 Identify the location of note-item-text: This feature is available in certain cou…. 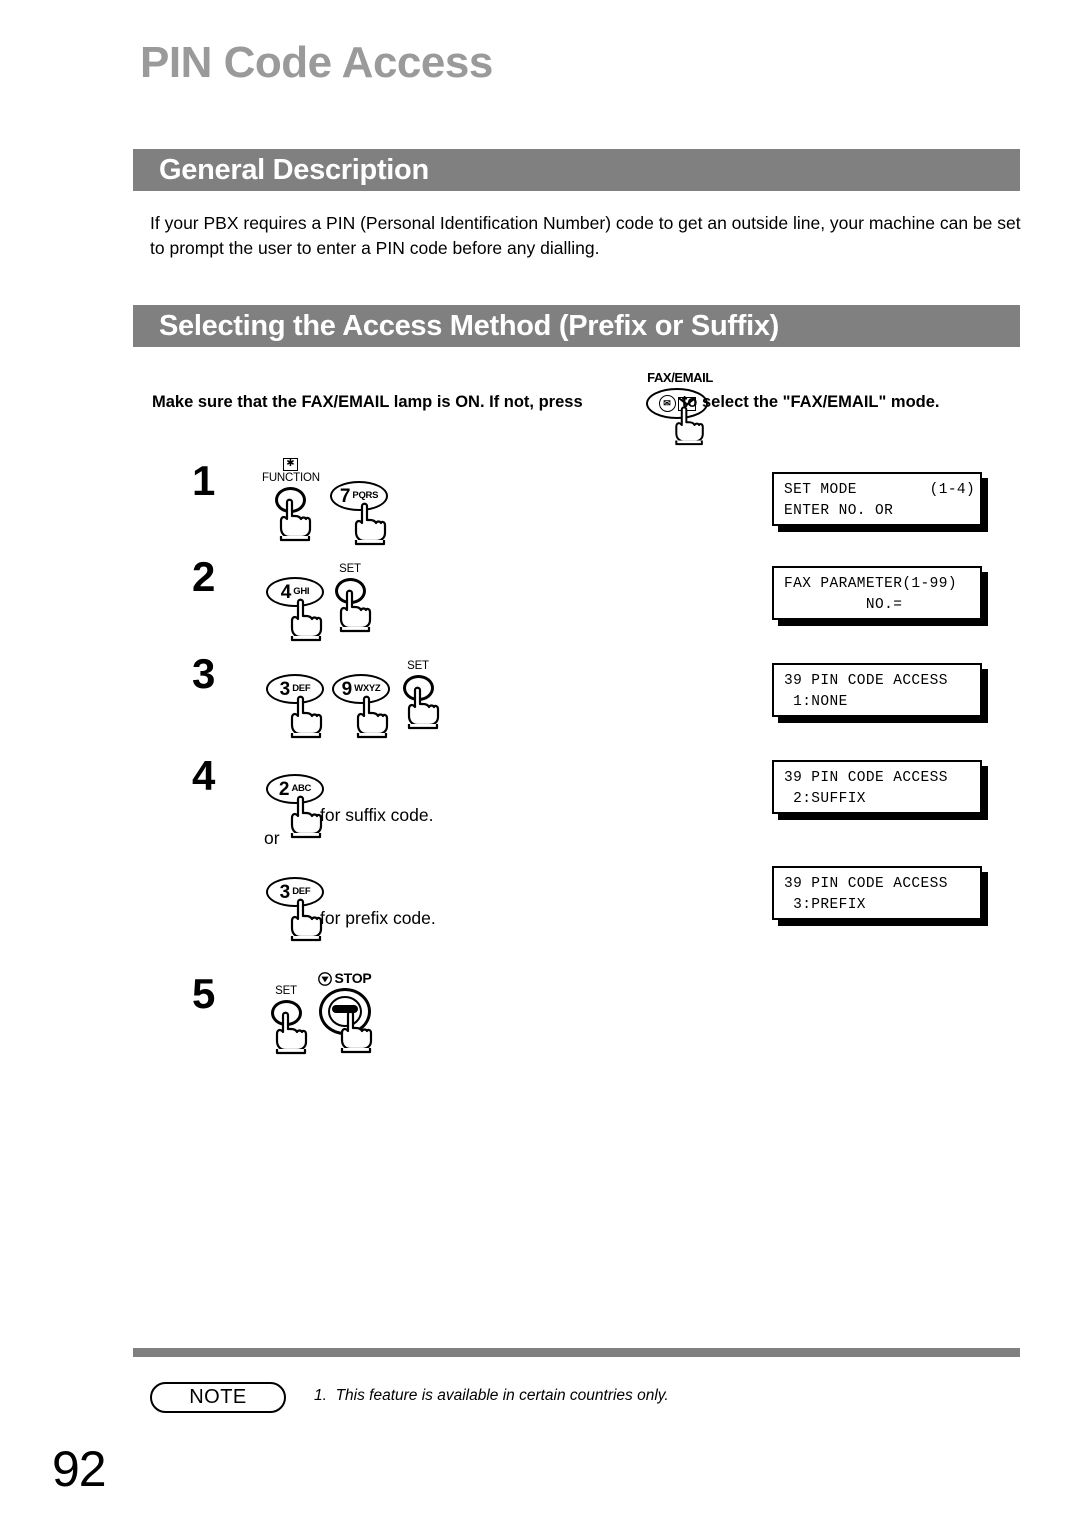
(502, 1395).